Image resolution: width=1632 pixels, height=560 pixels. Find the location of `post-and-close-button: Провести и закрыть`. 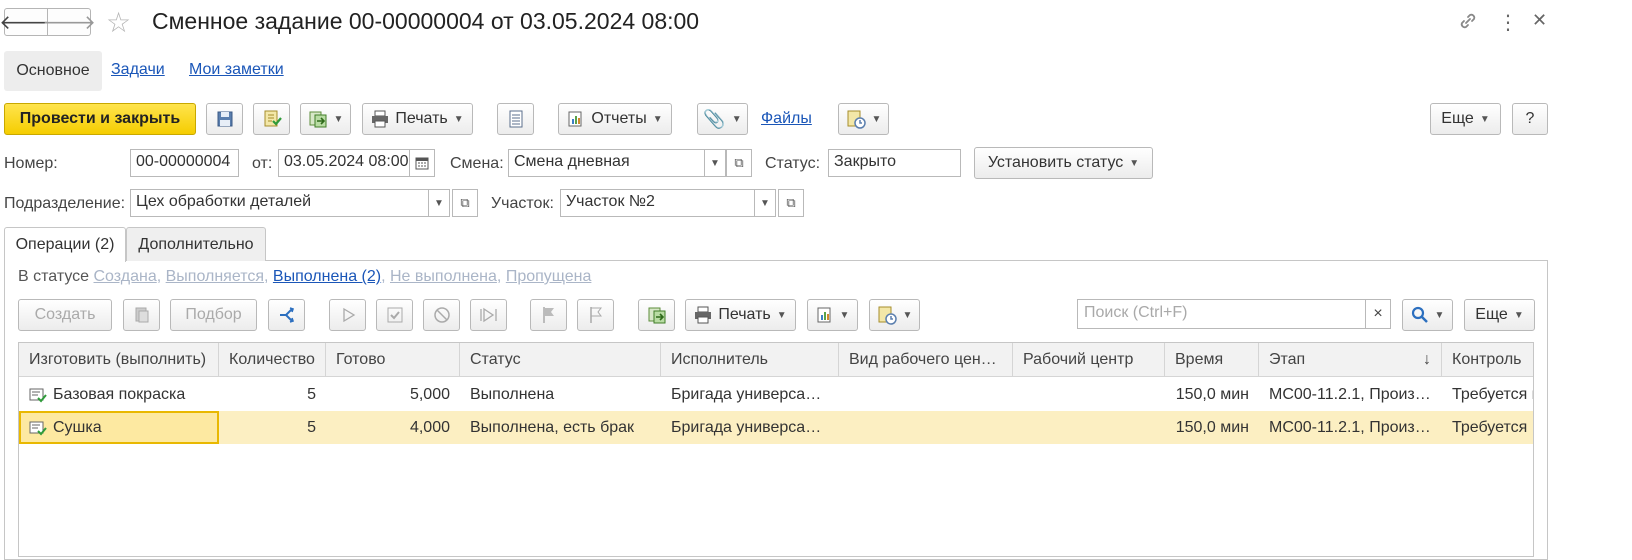

post-and-close-button: Провести и закрыть is located at coordinates (100, 119).